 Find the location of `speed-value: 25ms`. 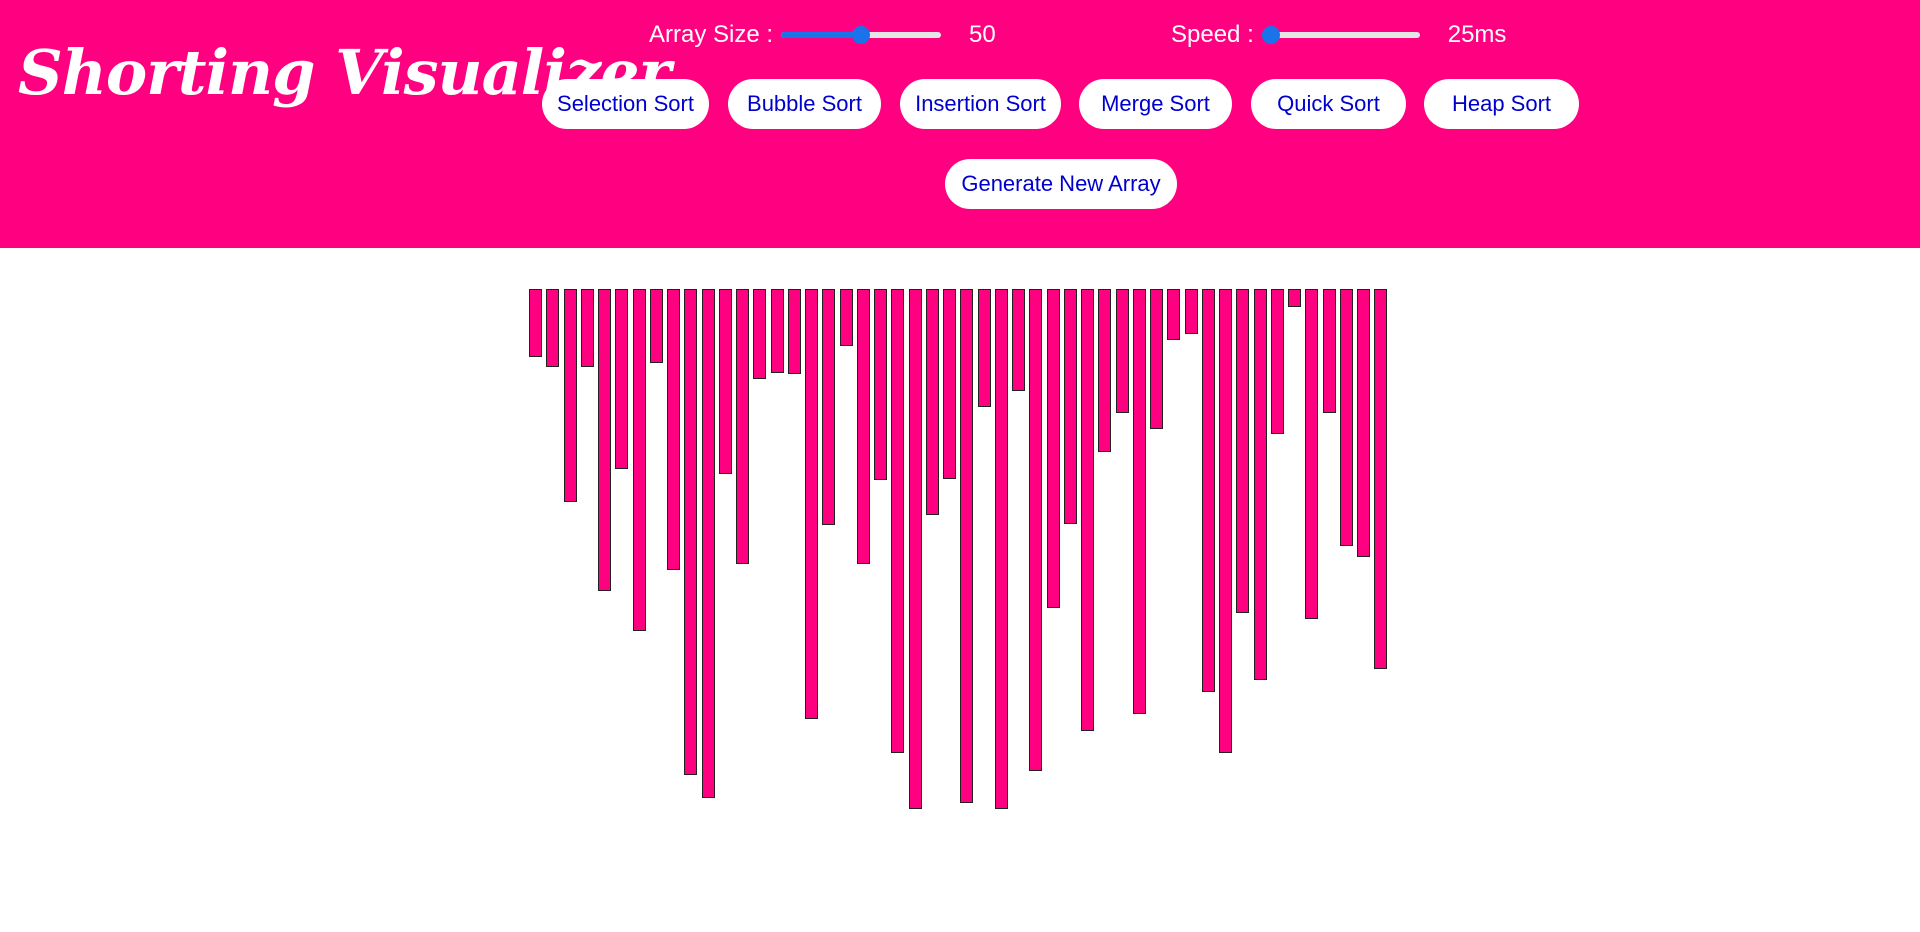

speed-value: 25ms is located at coordinates (1477, 34).